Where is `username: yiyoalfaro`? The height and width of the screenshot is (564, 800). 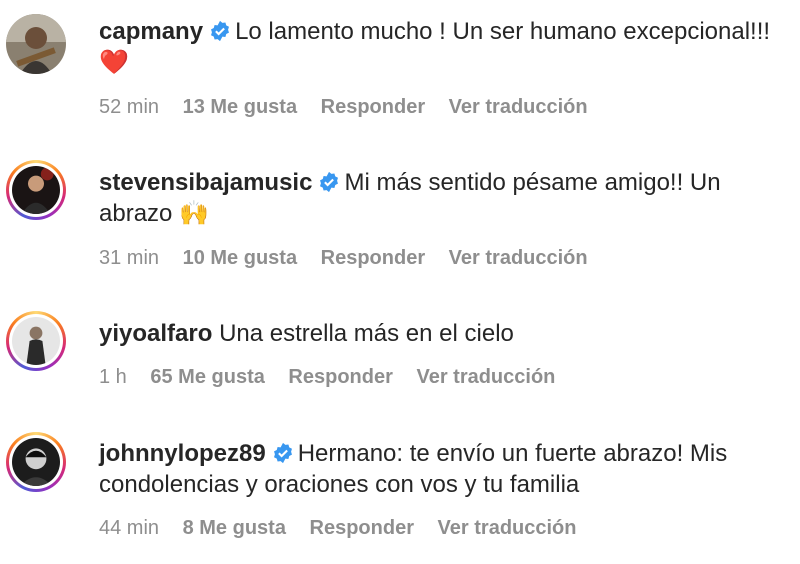
username: yiyoalfaro is located at coordinates (155, 333).